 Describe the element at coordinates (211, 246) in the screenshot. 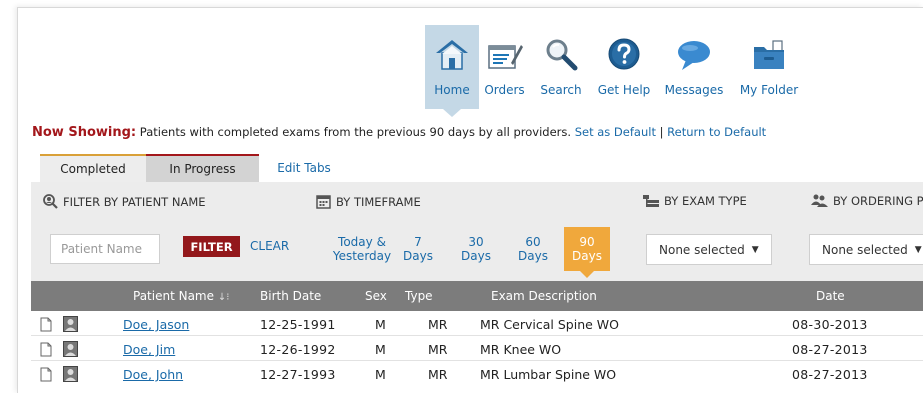

I see `filter-button: FILTER` at that location.